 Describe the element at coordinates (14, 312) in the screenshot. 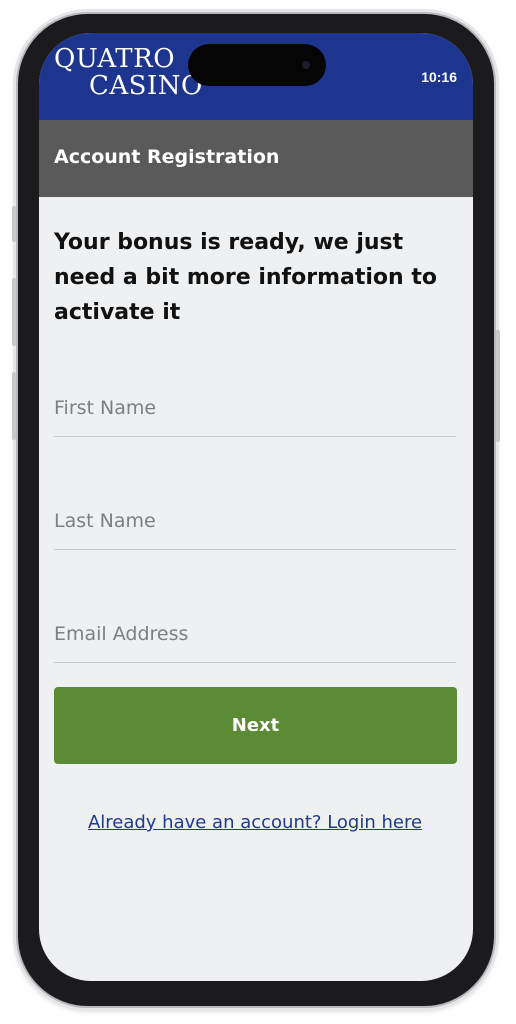

I see `side-button-left-mid` at that location.